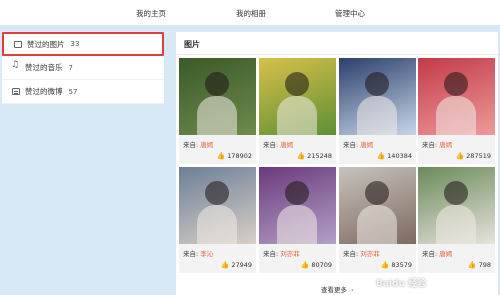 The width and height of the screenshot is (500, 295). I want to click on like-count: 215248, so click(319, 156).